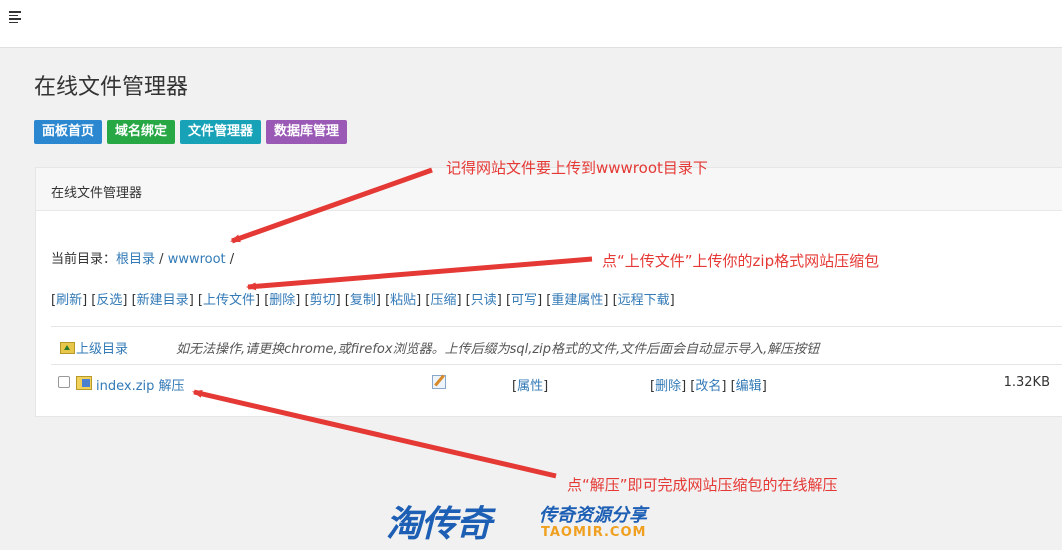  I want to click on toolbar-cut: 剪切, so click(323, 300).